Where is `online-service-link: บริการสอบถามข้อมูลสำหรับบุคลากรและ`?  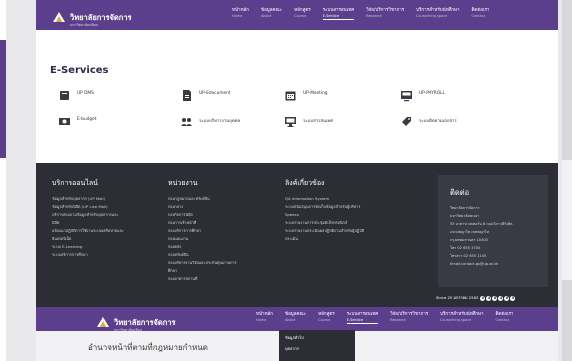
online-service-link: บริการสอบถามข้อมูลสำหรับบุคลากรและ is located at coordinates (107, 215).